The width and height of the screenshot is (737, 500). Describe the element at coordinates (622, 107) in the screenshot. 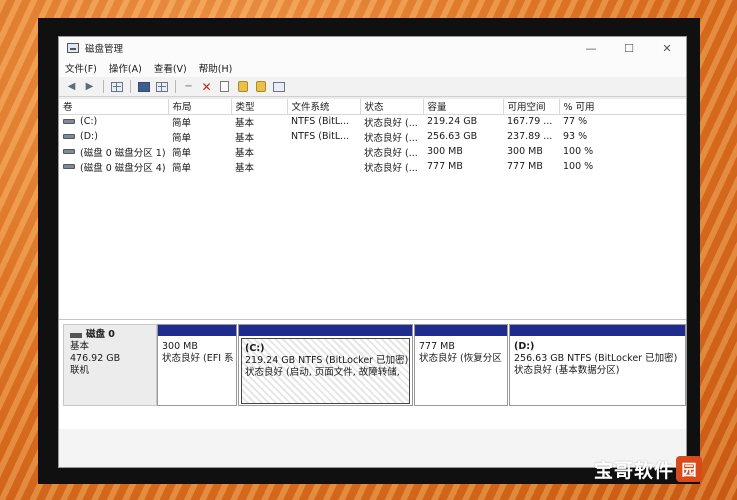

I see `column-header-percent-free: % 可用` at that location.